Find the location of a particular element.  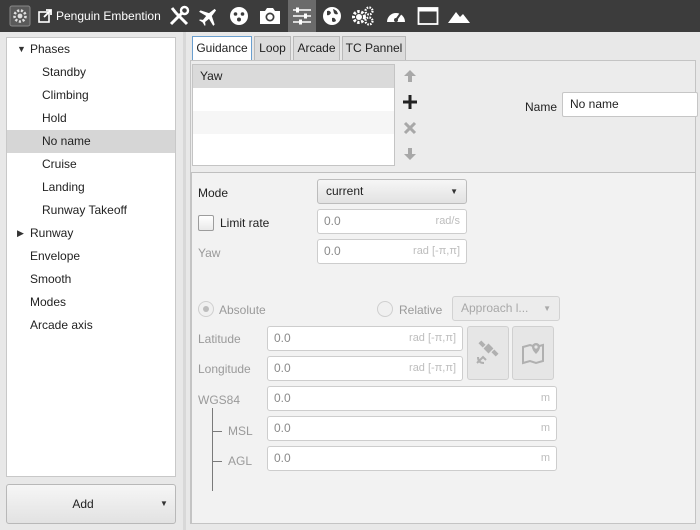

msl-field: 0.0 m is located at coordinates (412, 428).